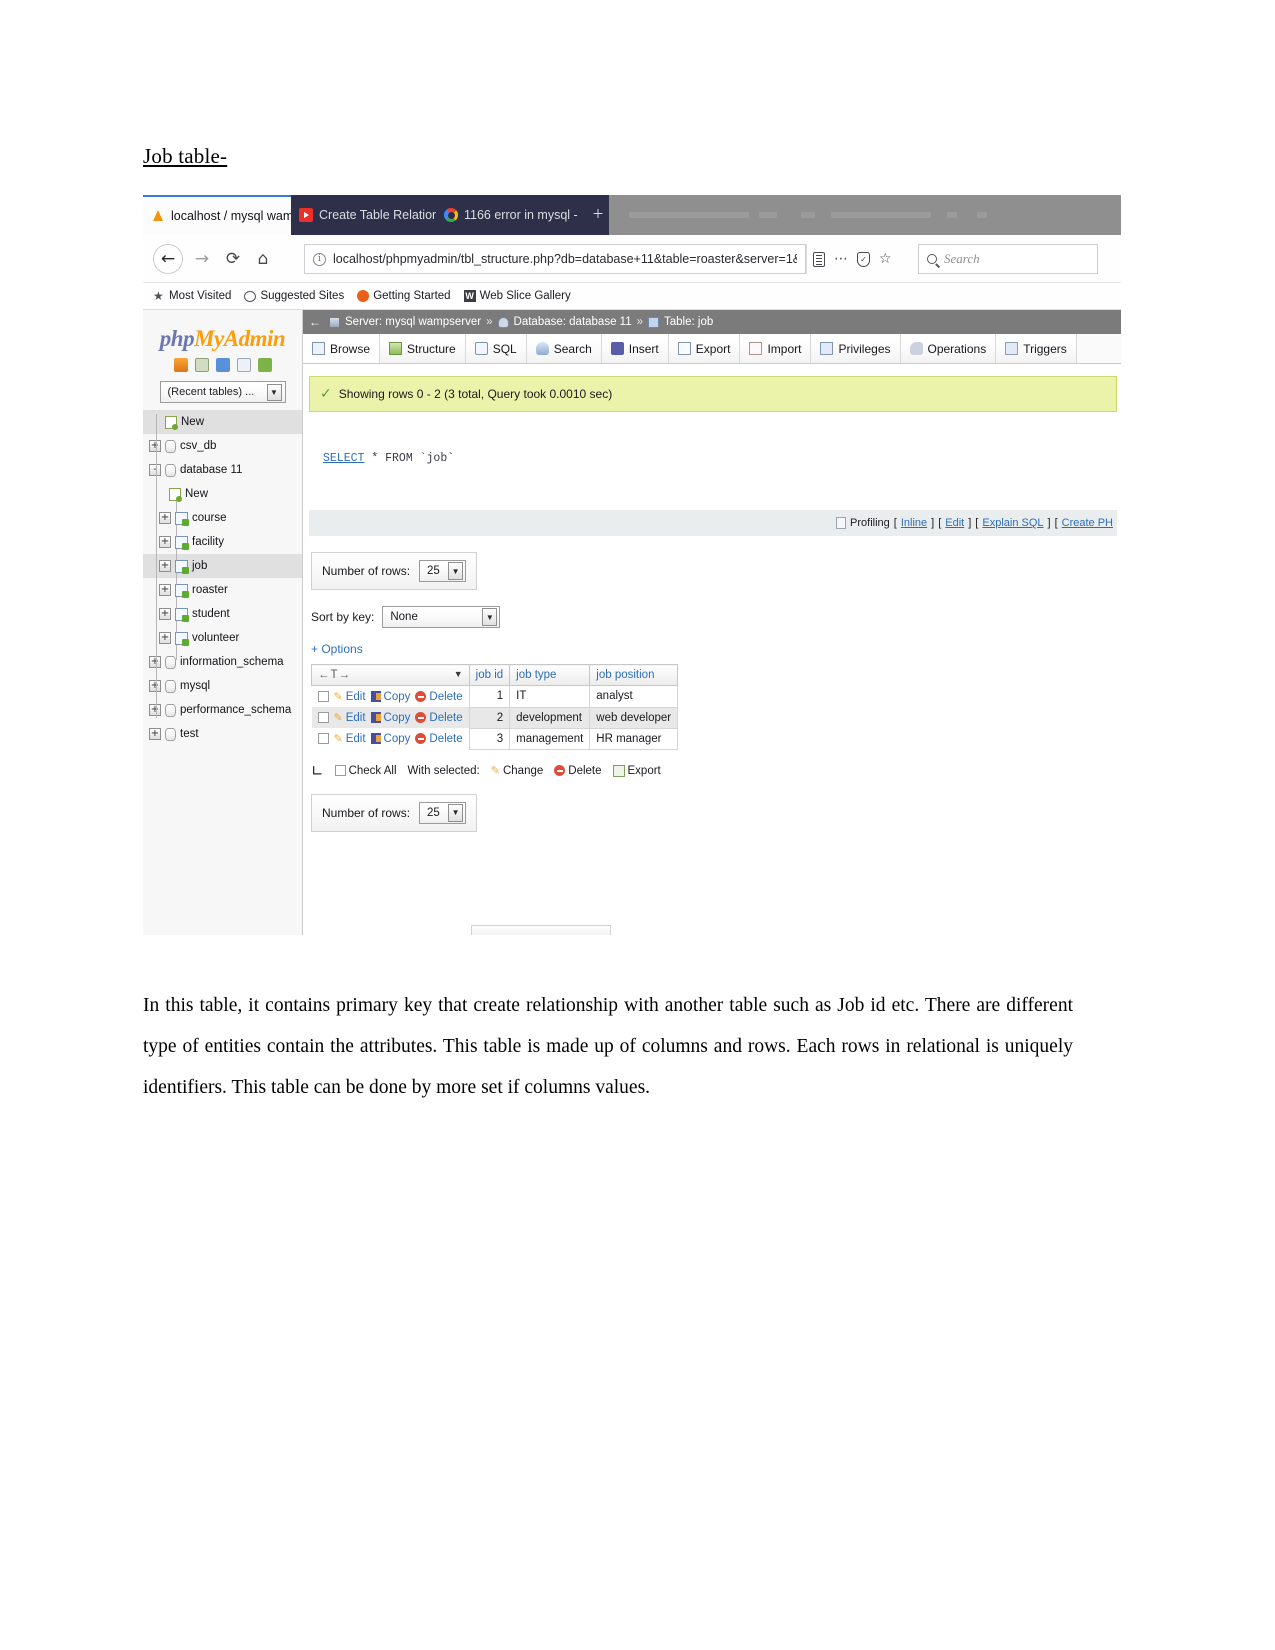  Describe the element at coordinates (441, 617) in the screenshot. I see `sort-by-key-select: None ▼` at that location.